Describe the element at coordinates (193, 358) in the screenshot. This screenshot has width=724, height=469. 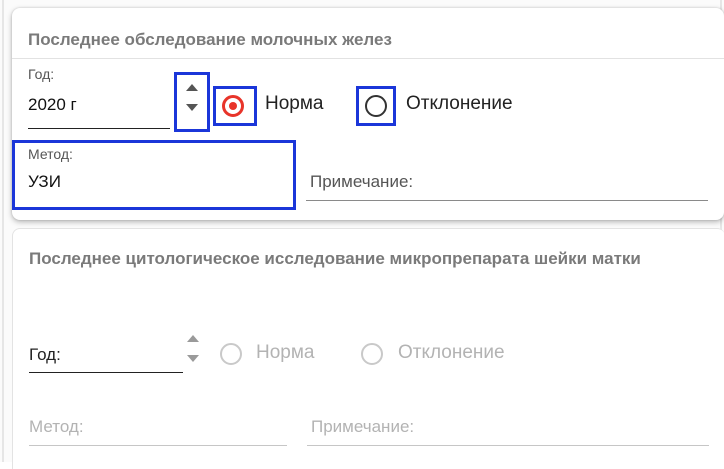
I see `cytology-spinner-down-icon` at that location.